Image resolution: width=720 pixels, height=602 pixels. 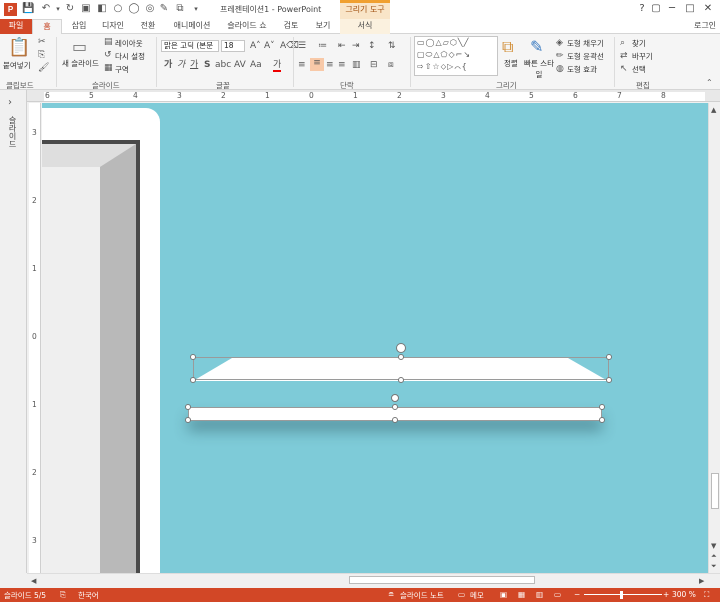 I want to click on zoom-slider-thumb, so click(x=621, y=595).